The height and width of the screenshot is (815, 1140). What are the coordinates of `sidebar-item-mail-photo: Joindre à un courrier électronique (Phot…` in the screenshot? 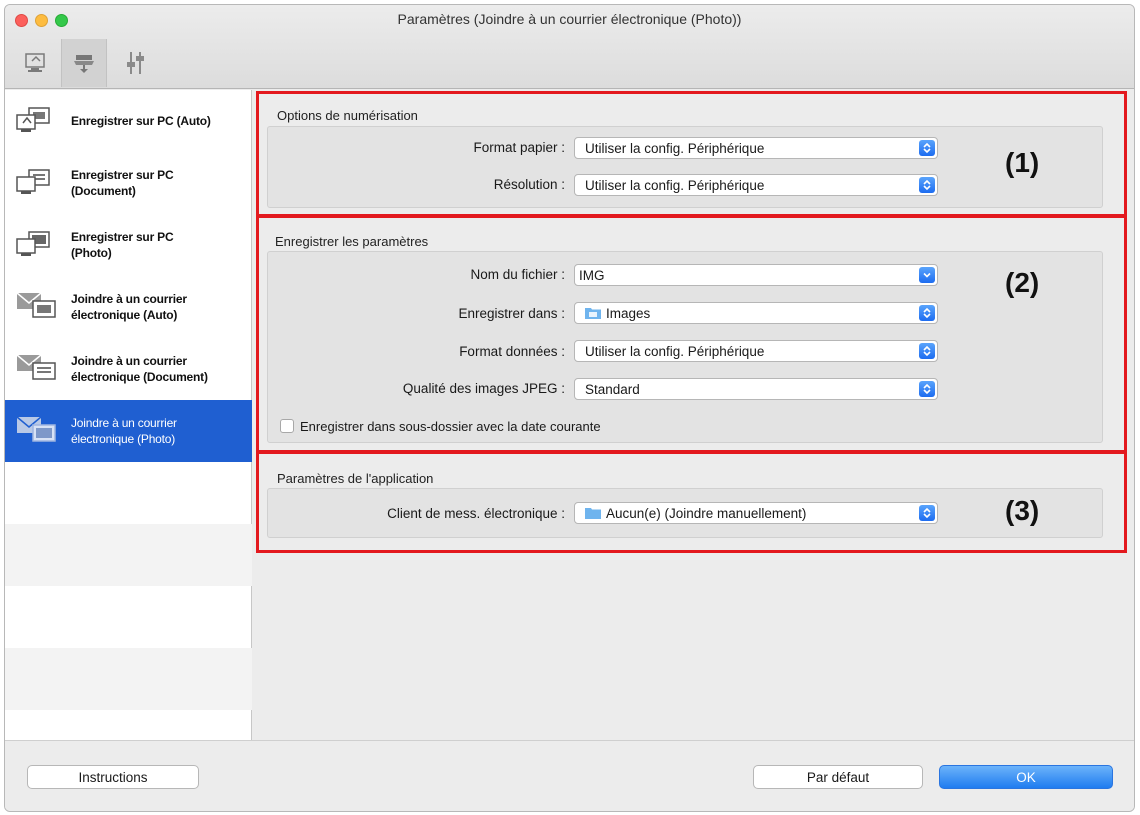 It's located at (128, 431).